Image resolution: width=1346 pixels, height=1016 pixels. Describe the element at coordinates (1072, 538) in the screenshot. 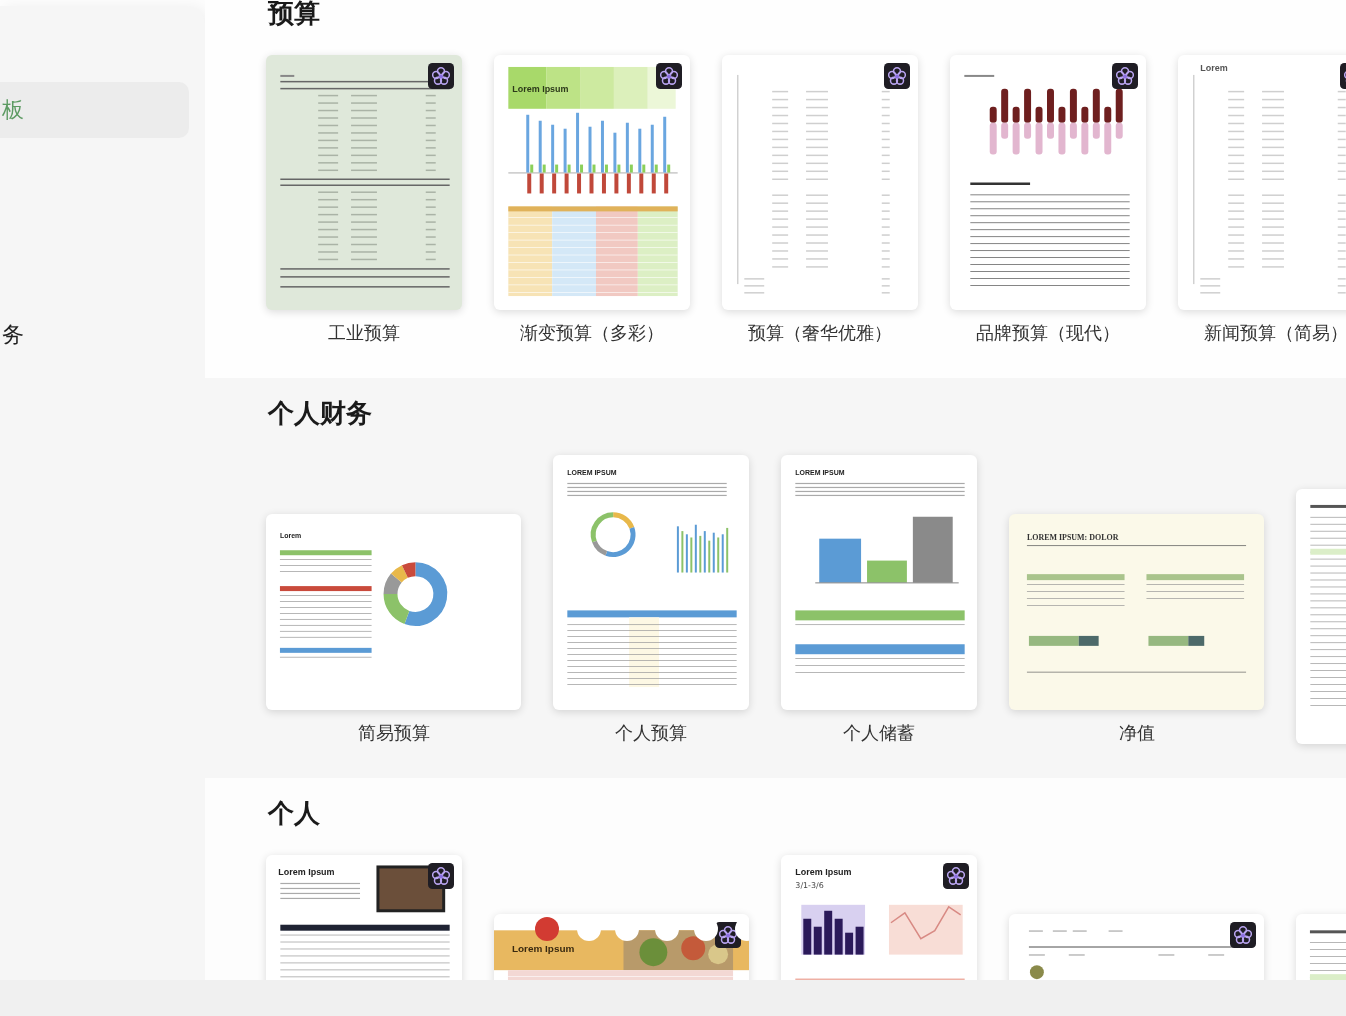

I see `thumbnail-heading: LOREM IPSUM: DOLOR` at that location.